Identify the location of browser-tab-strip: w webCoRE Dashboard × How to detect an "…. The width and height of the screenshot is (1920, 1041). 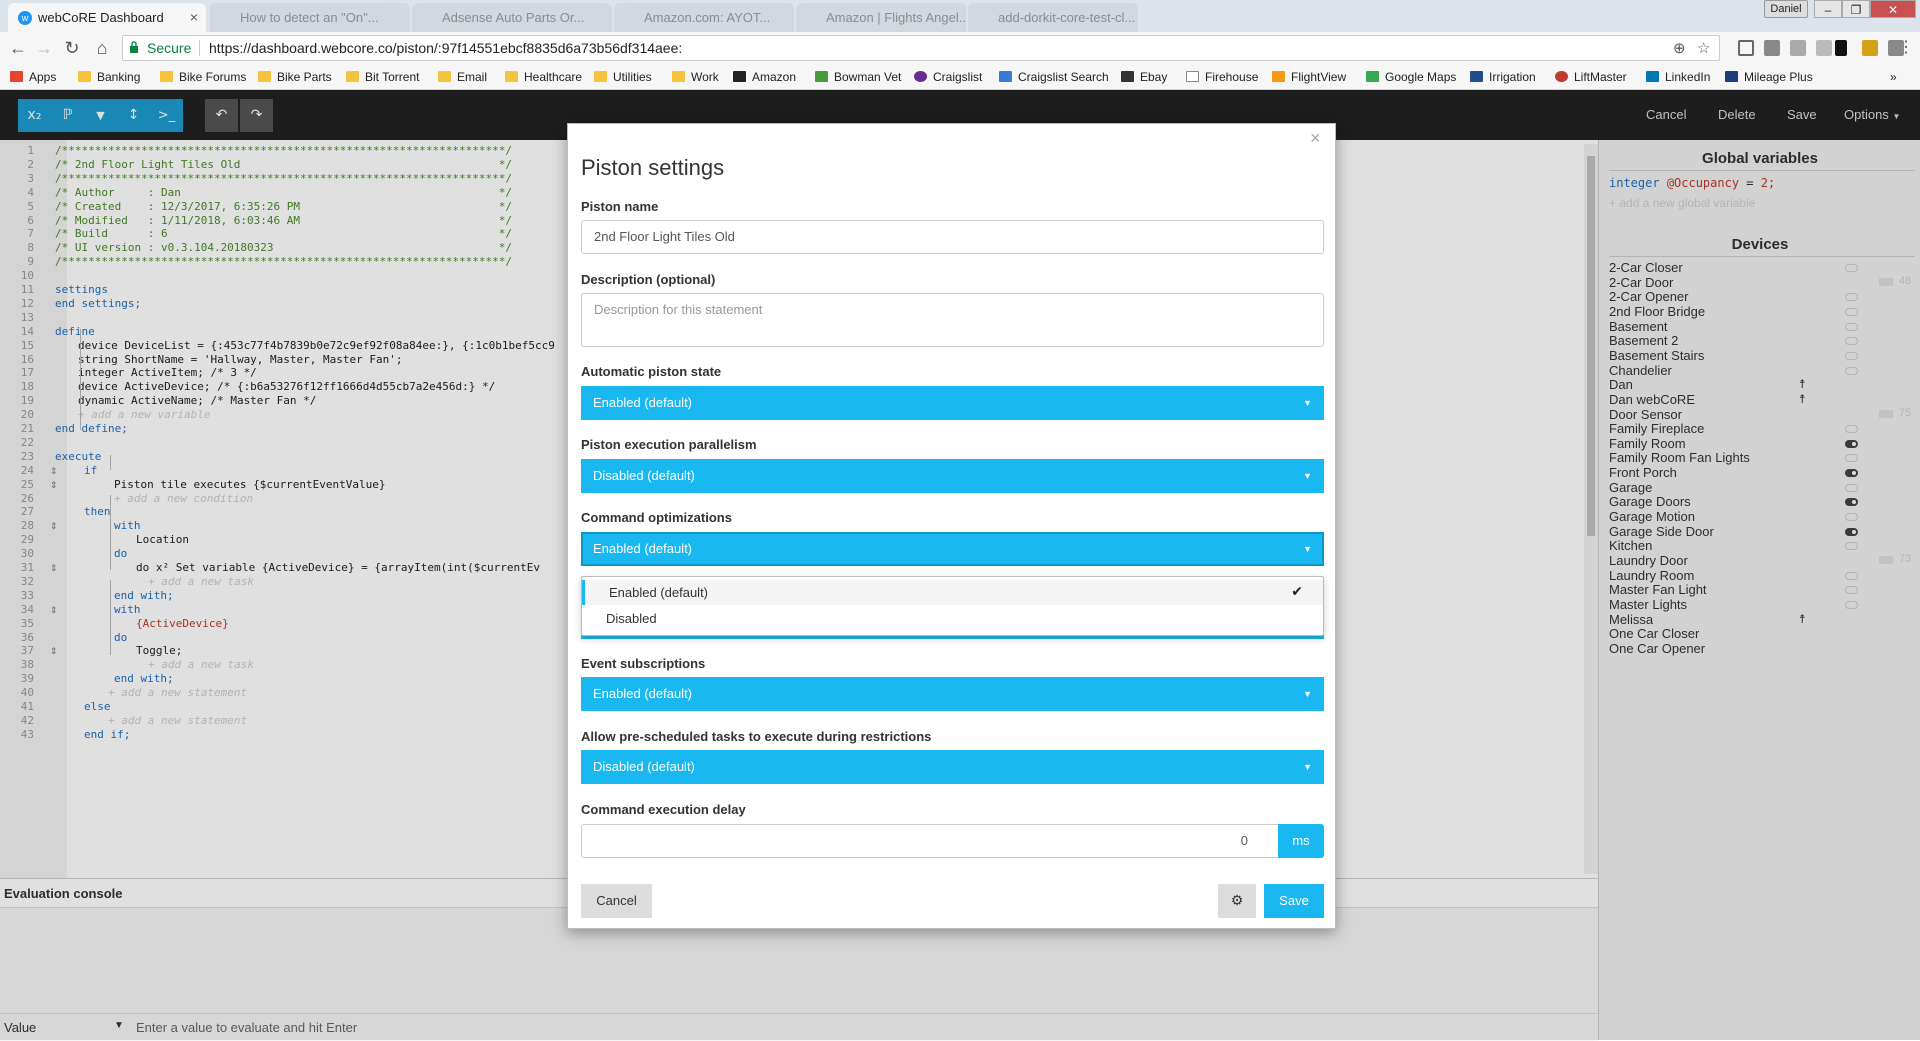
(960, 16).